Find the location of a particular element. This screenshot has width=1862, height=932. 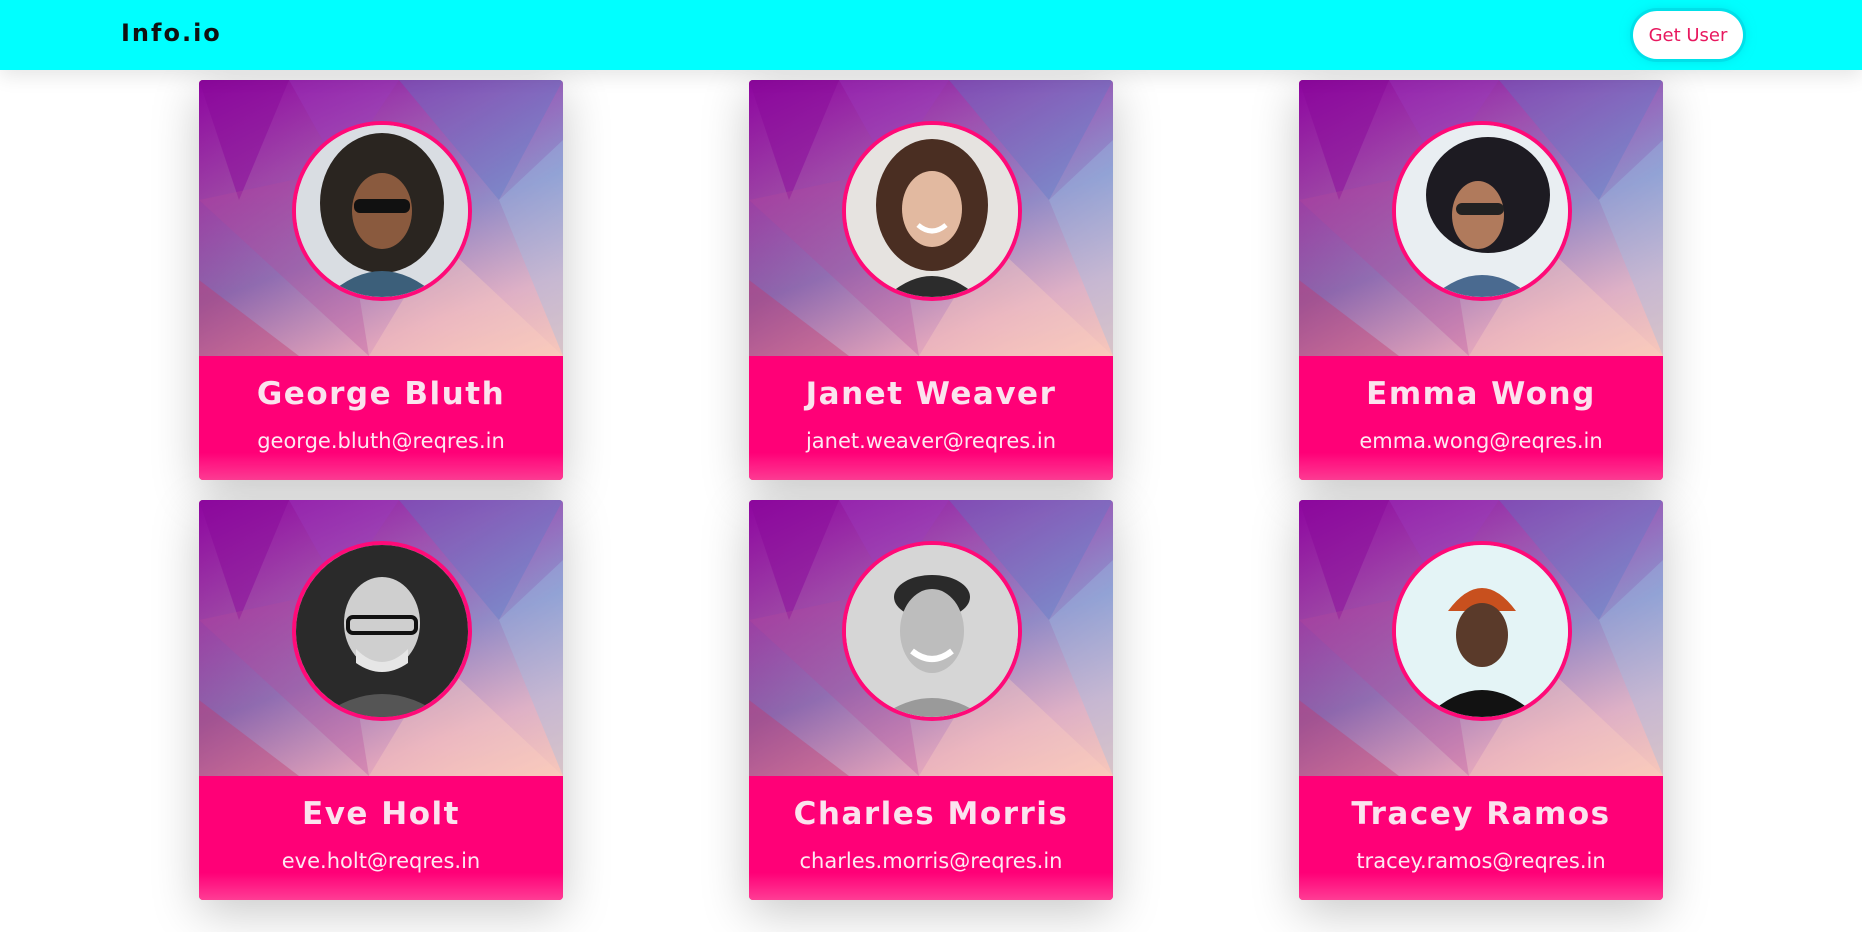

card-body: George Bluth george.bluth@reqres.in is located at coordinates (381, 418).